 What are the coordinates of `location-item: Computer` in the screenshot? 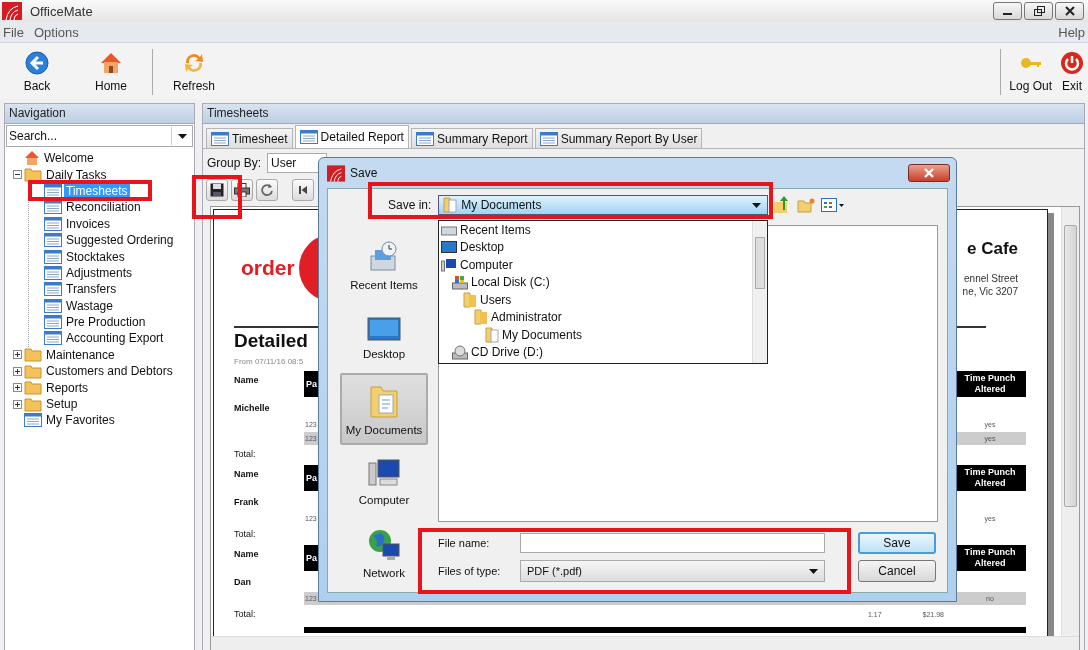 It's located at (596, 265).